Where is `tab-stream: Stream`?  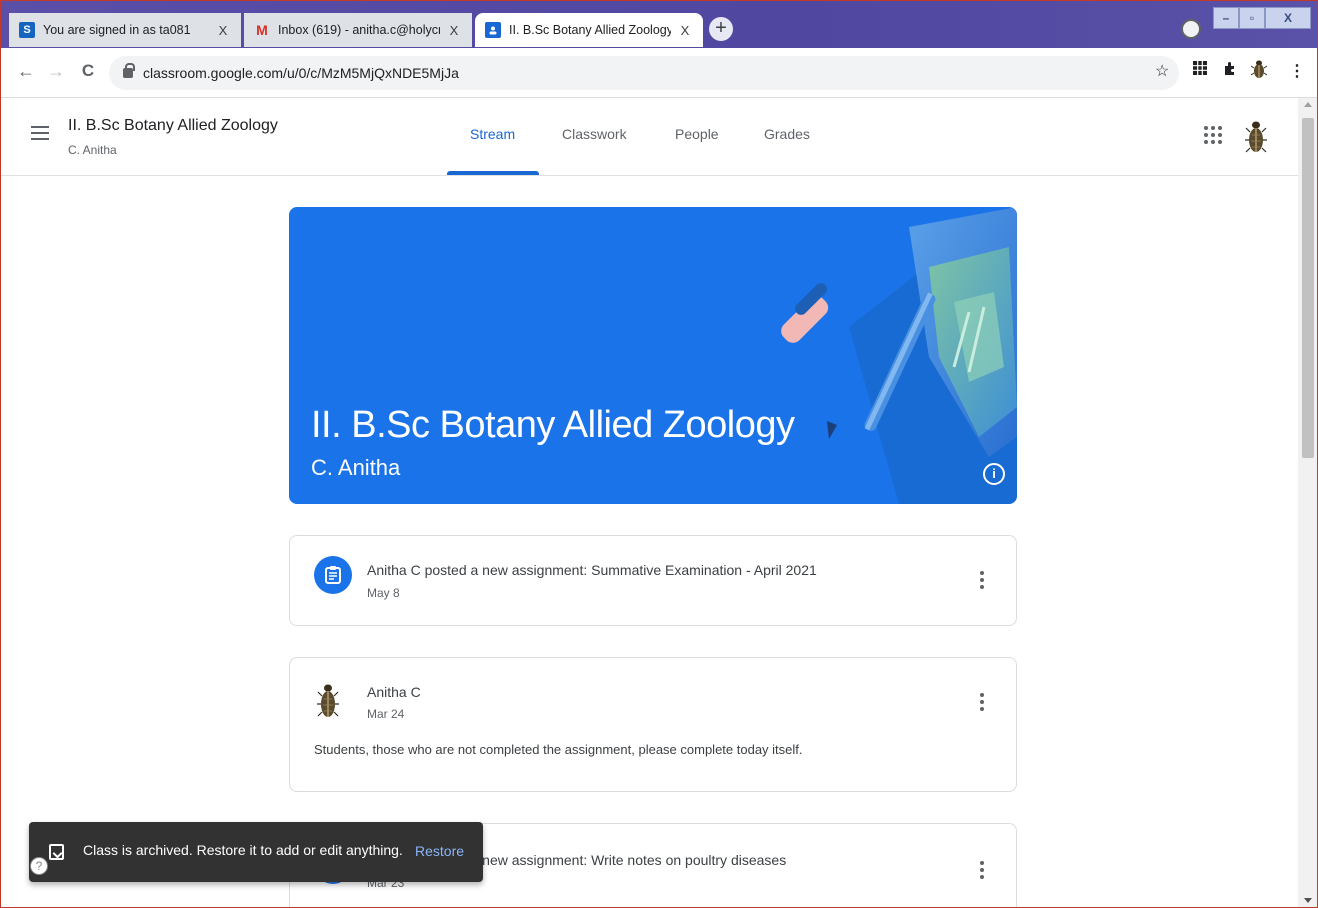 tab-stream: Stream is located at coordinates (492, 134).